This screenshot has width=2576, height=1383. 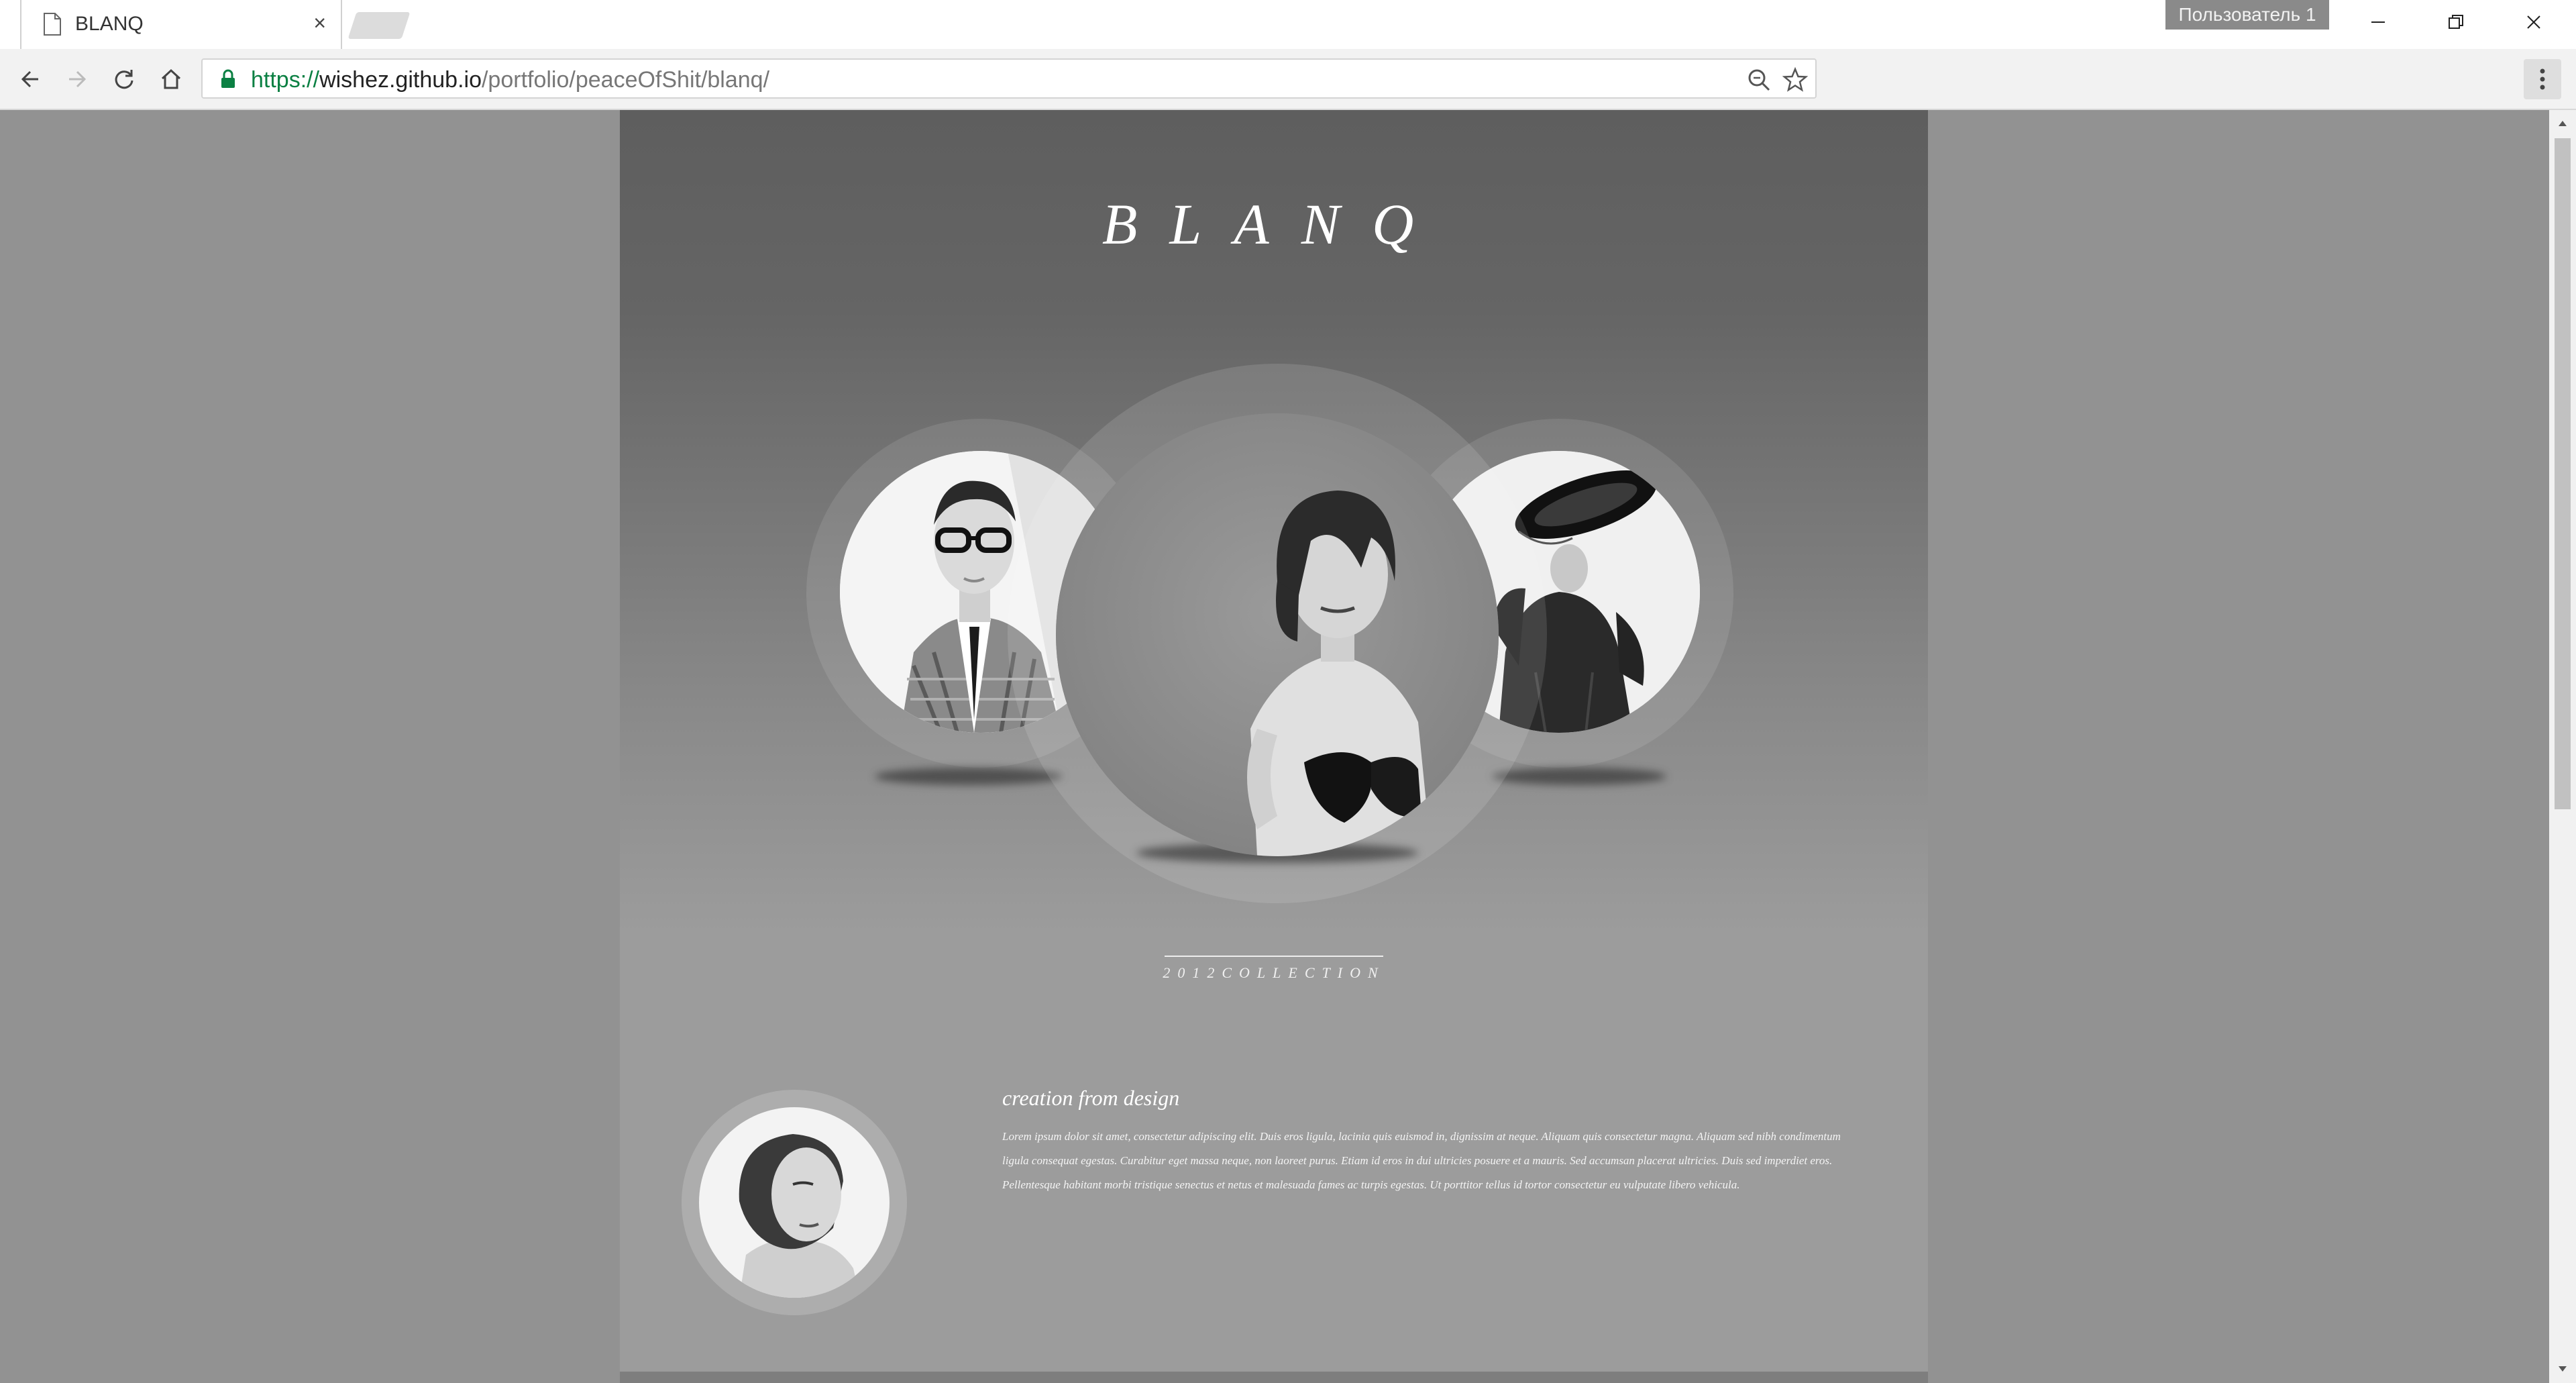 I want to click on back-icon, so click(x=29, y=79).